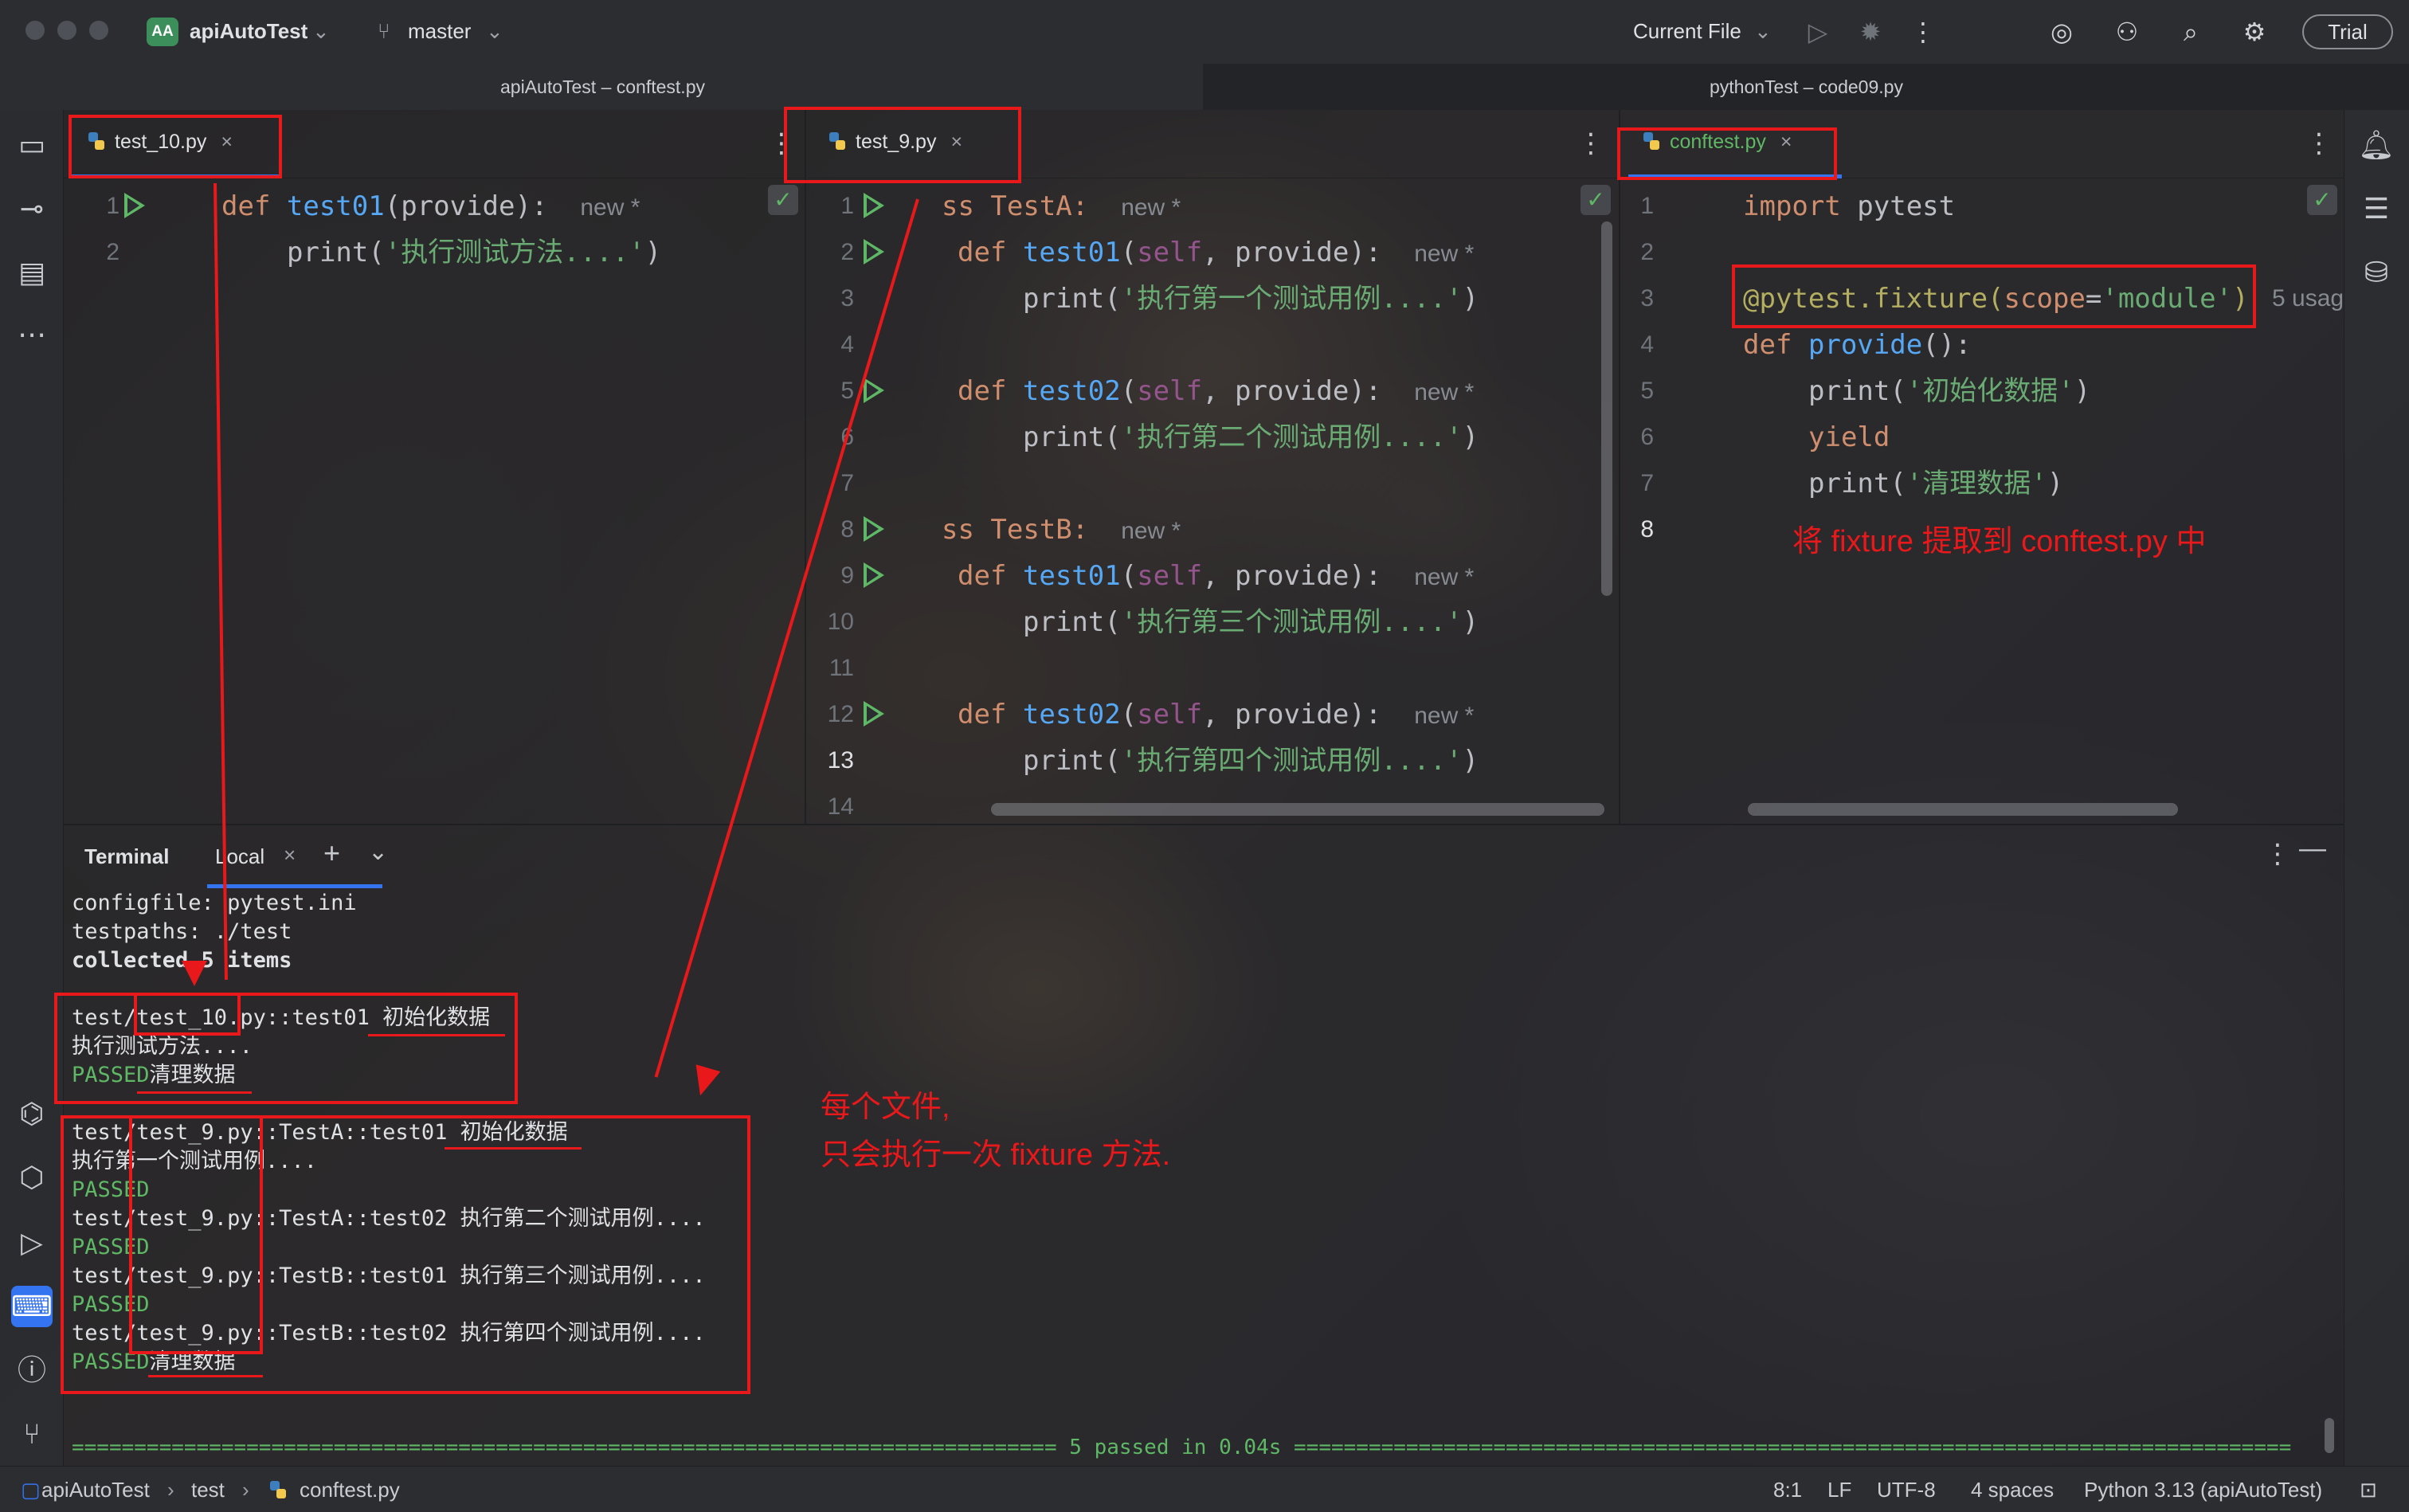  Describe the element at coordinates (2312, 849) in the screenshot. I see `minimize-panel-icon: —` at that location.